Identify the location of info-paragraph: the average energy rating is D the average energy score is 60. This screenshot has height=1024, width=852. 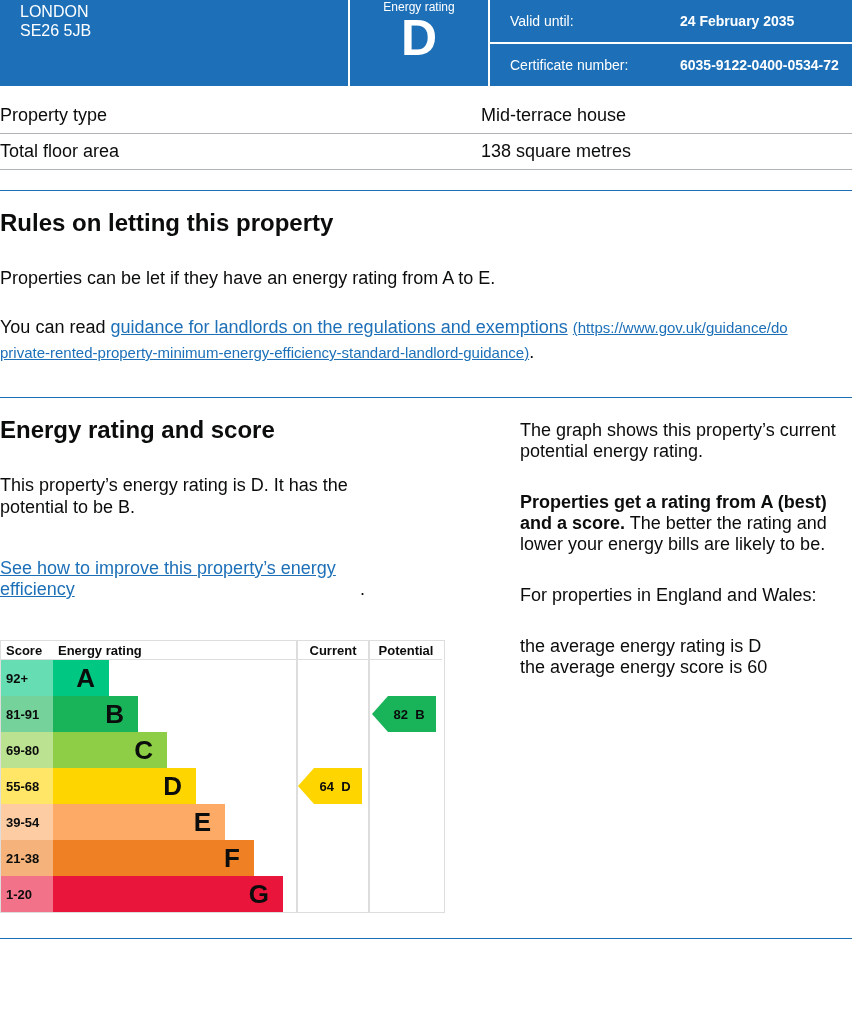
(644, 657).